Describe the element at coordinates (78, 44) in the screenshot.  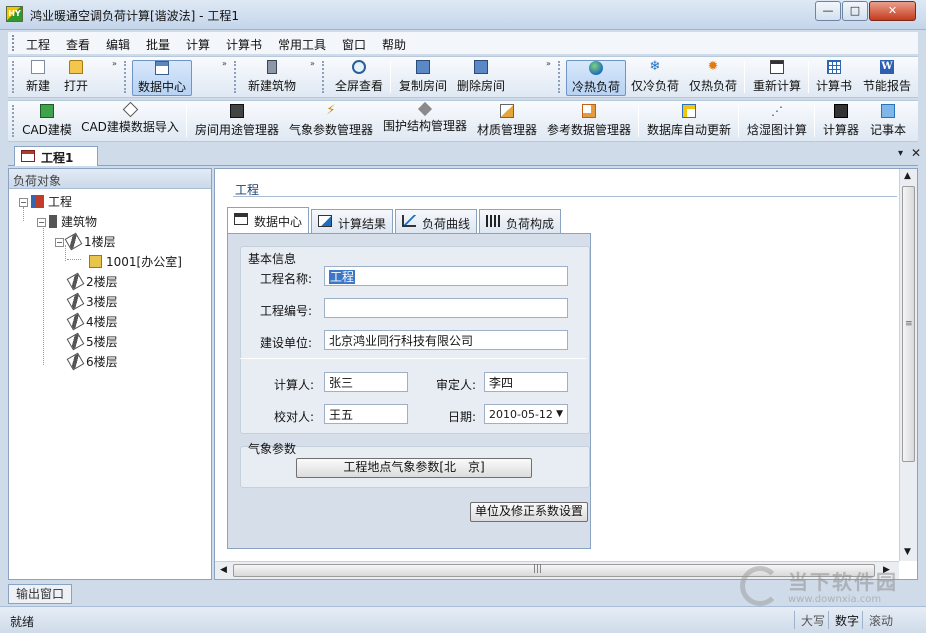
I see `menu-view: 查看` at that location.